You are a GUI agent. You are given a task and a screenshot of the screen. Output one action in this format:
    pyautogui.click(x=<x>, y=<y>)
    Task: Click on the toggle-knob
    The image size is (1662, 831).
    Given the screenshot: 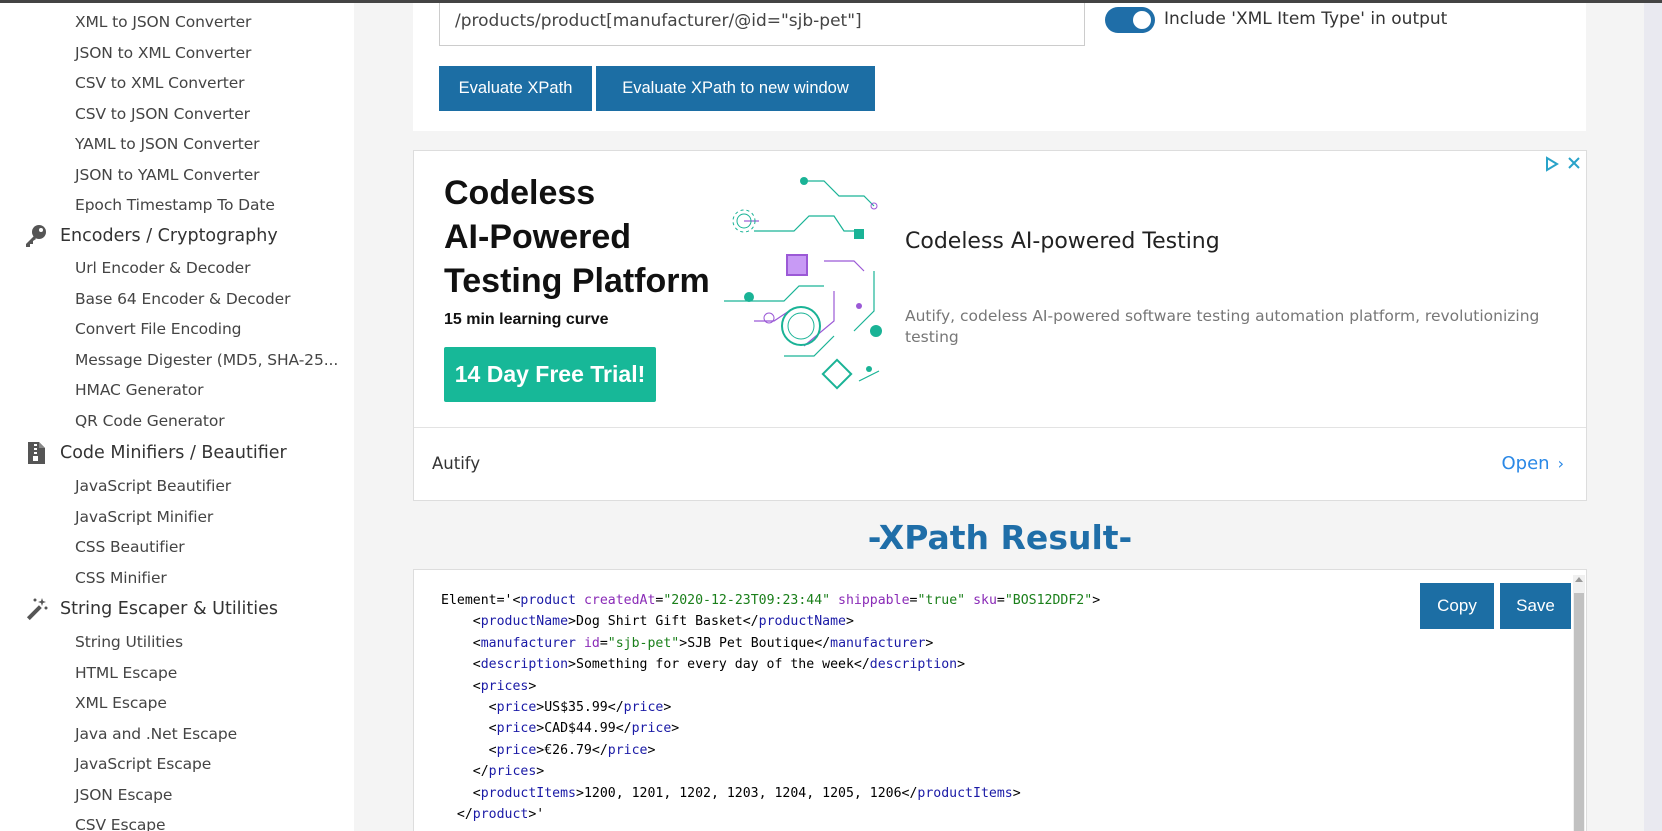 What is the action you would take?
    pyautogui.click(x=1142, y=20)
    